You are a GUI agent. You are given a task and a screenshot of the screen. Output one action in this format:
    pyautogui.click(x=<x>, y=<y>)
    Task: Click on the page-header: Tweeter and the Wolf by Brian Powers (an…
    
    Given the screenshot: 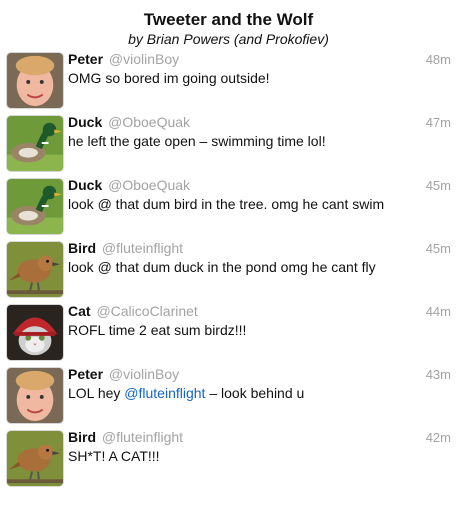 What is the action you would take?
    pyautogui.click(x=228, y=23)
    